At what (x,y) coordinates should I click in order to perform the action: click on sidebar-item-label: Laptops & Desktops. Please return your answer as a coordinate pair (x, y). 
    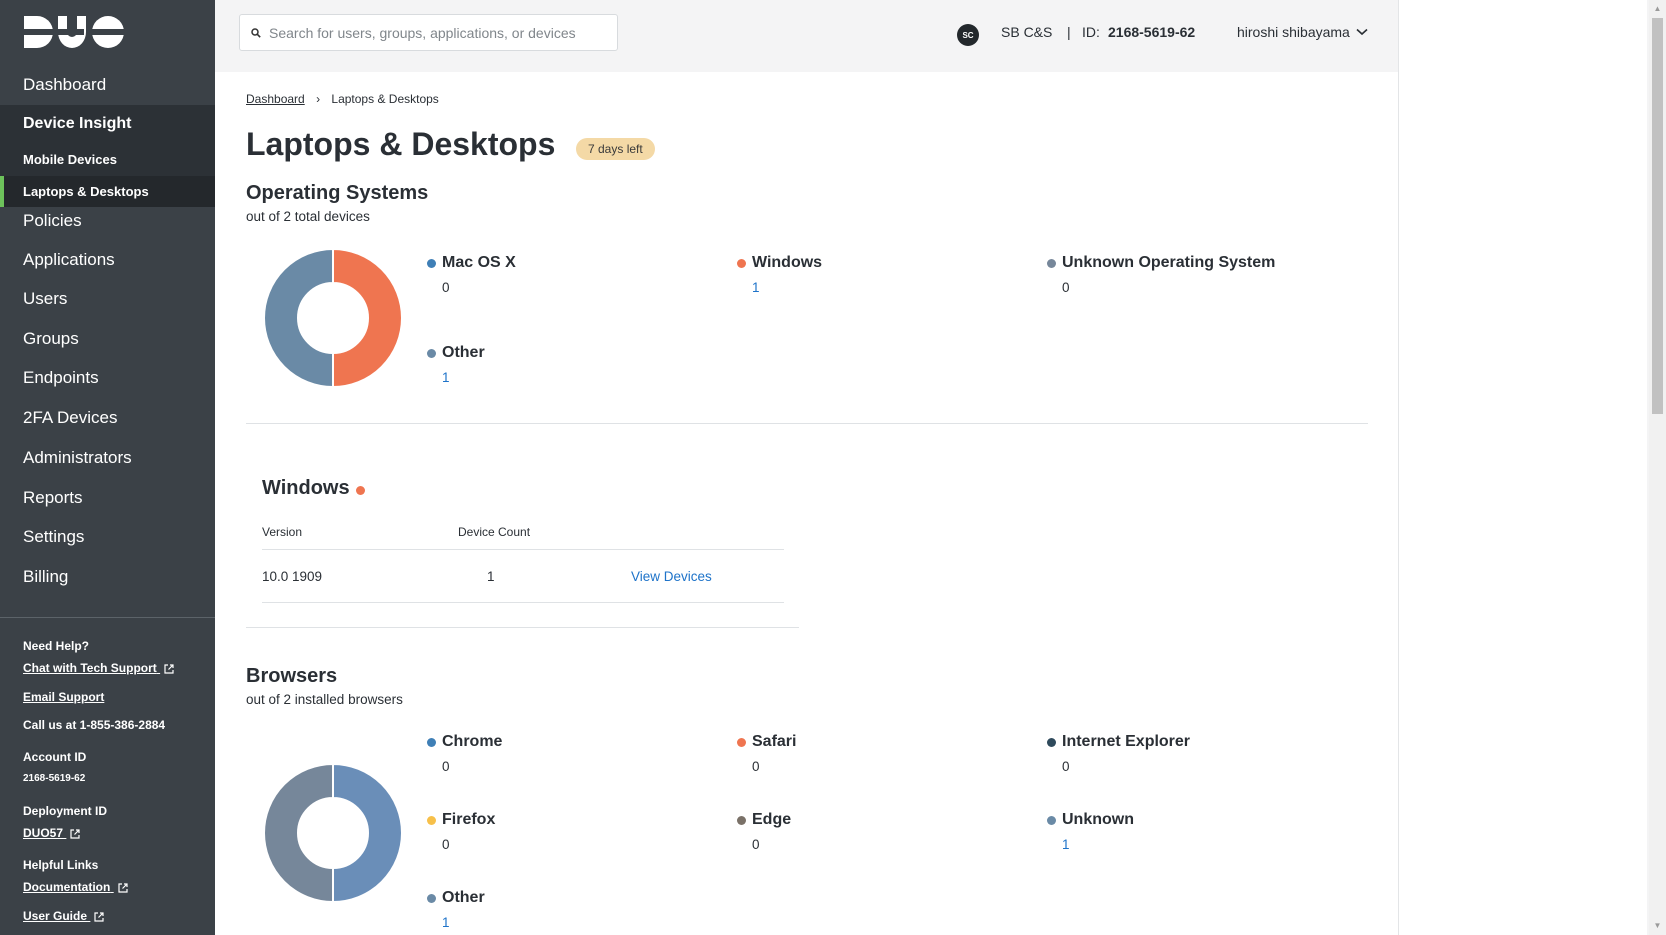
    Looking at the image, I should click on (86, 191).